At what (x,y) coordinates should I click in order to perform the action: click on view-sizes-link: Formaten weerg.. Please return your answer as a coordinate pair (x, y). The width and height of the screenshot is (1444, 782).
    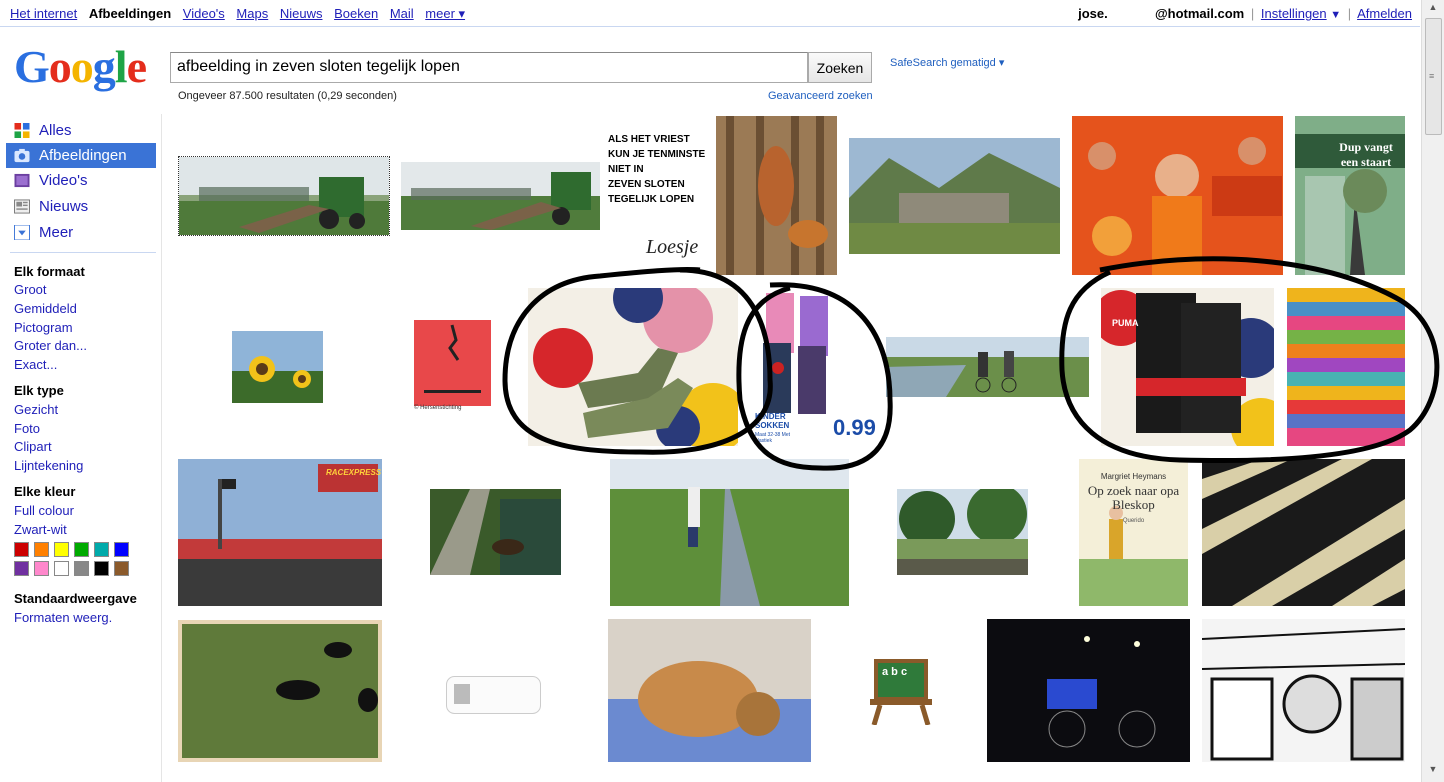
    Looking at the image, I should click on (63, 617).